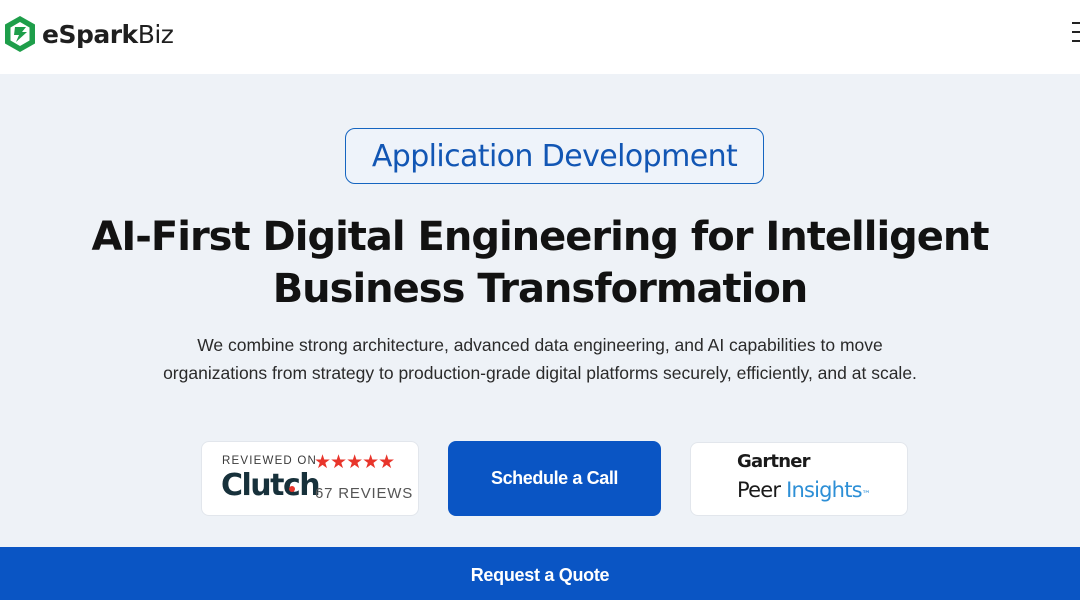  What do you see at coordinates (1076, 33) in the screenshot?
I see `hamburger-menu-icon` at bounding box center [1076, 33].